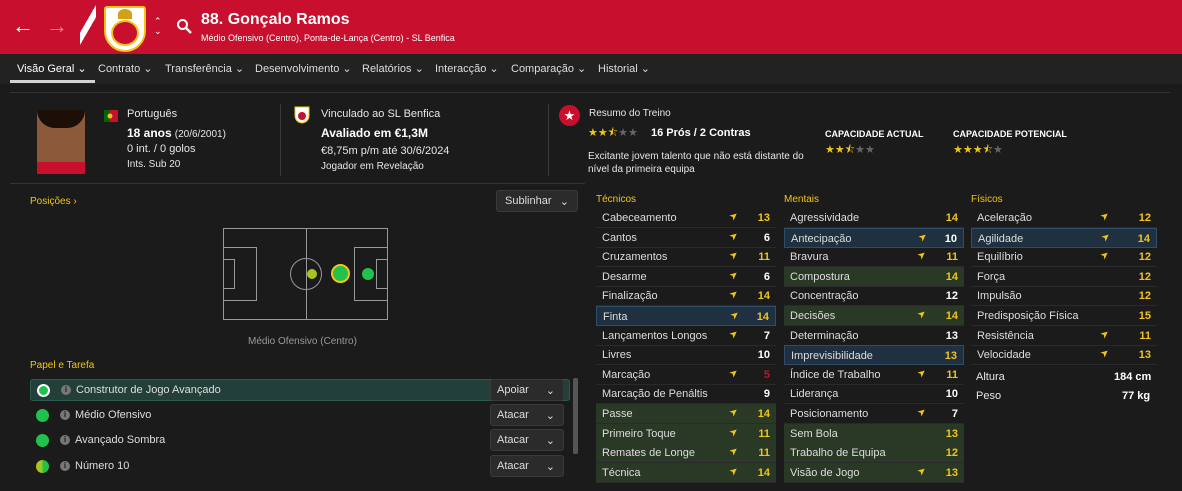 The image size is (1182, 491). What do you see at coordinates (537, 201) in the screenshot?
I see `highlight-dropdown: Sublinhar ⌄` at bounding box center [537, 201].